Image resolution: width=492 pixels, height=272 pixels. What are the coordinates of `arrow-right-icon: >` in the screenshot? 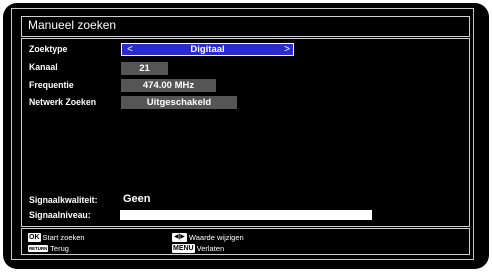 It's located at (287, 49).